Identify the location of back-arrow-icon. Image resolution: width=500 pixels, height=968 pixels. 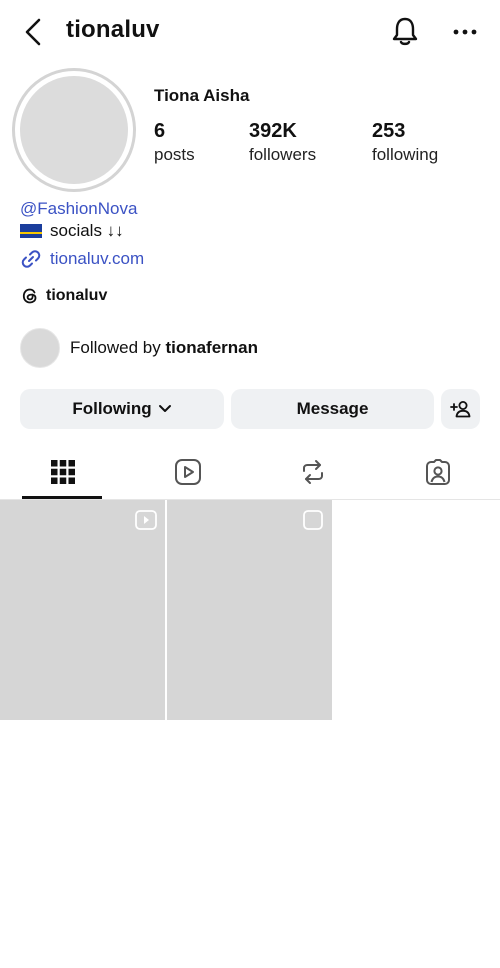
(34, 32).